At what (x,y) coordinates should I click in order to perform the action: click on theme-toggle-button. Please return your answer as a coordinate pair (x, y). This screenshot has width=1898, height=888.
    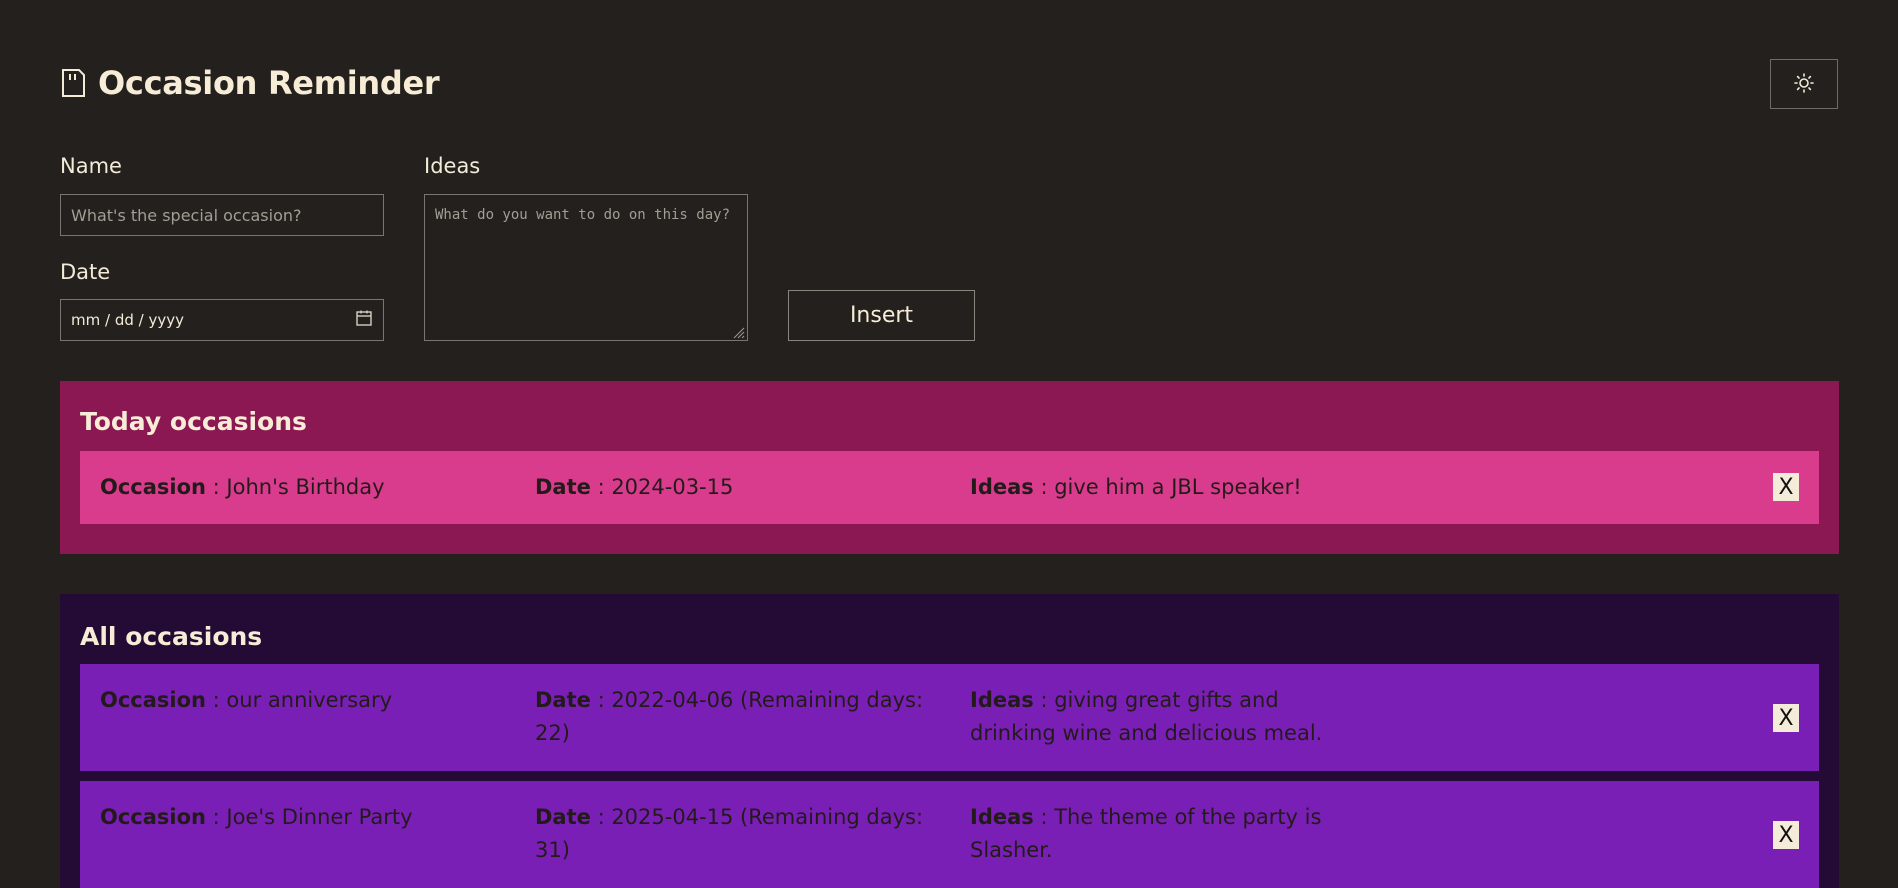
    Looking at the image, I should click on (1804, 84).